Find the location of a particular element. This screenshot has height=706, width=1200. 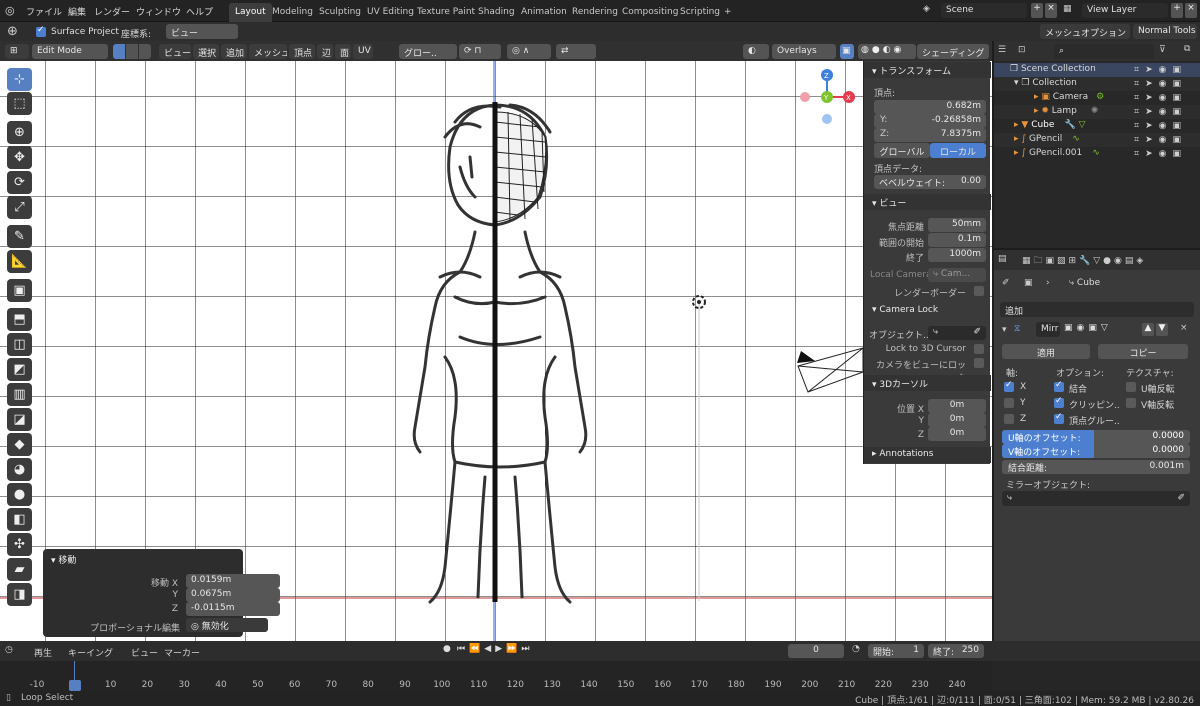

tab-texture-paint: Texture Paint is located at coordinates (446, 12).